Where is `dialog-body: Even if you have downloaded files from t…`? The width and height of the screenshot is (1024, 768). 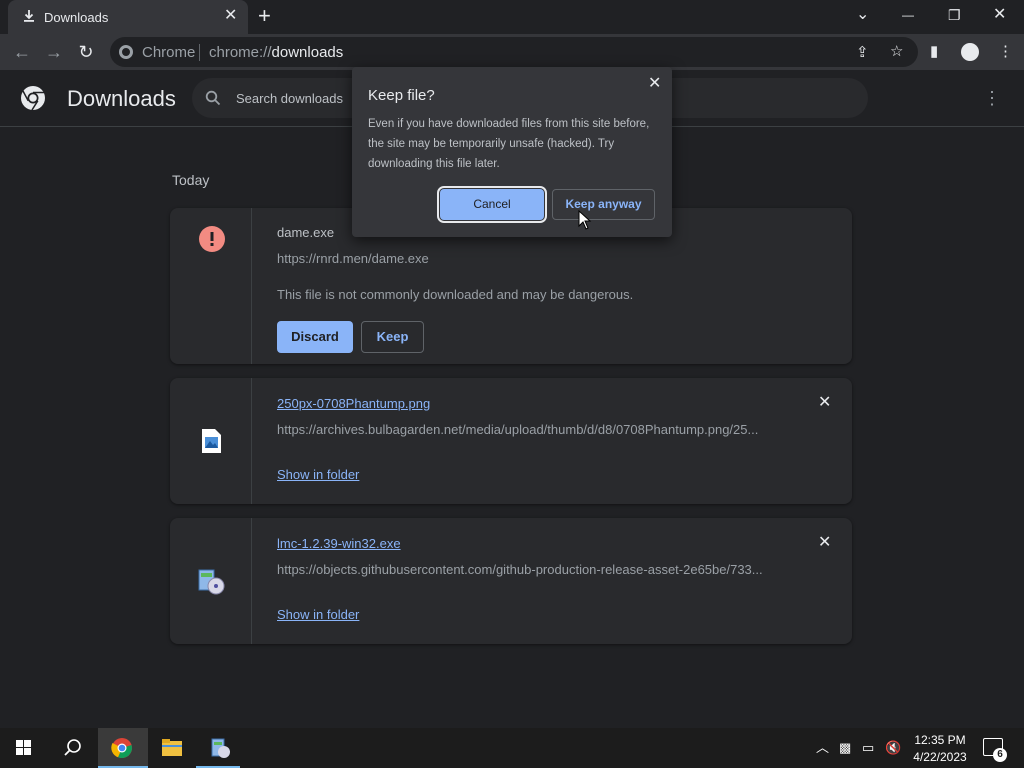
dialog-body: Even if you have downloaded files from t… is located at coordinates (509, 144).